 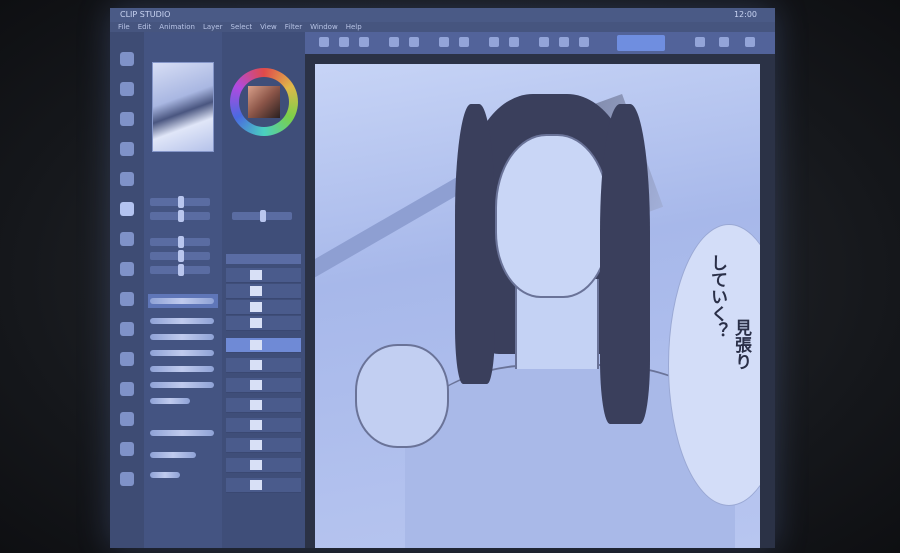 I want to click on clear-icon, so click(x=444, y=42).